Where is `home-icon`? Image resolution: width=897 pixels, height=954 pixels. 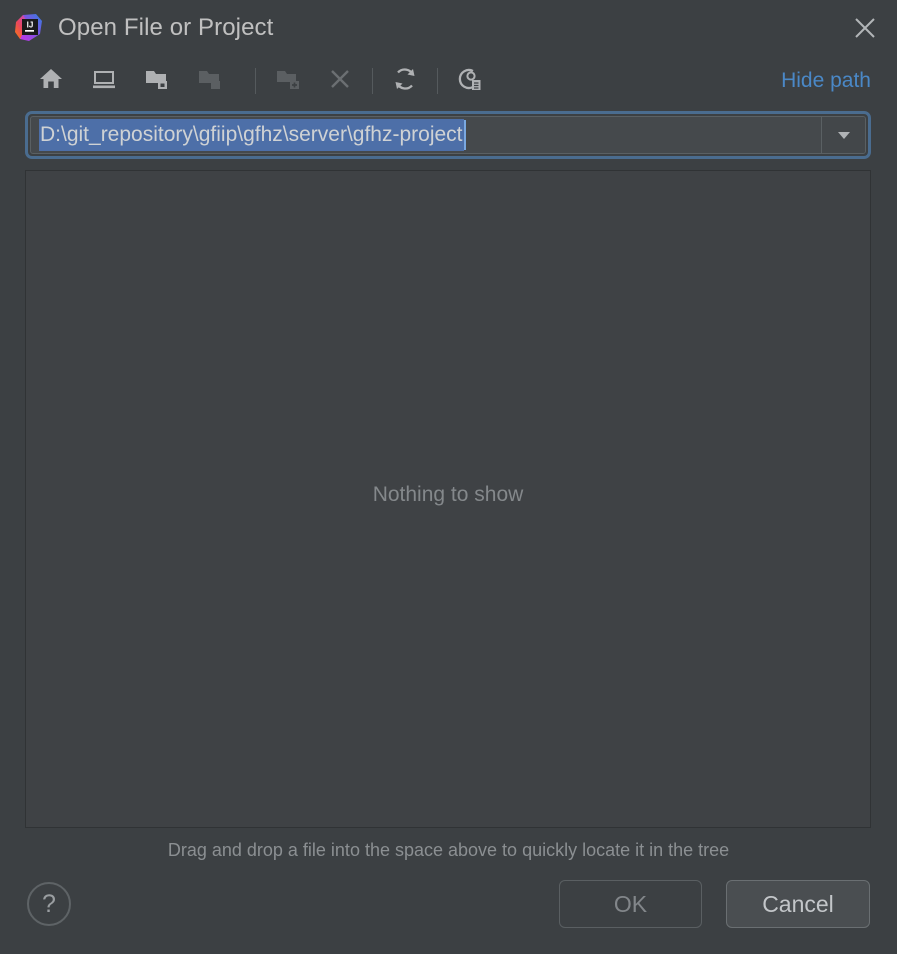 home-icon is located at coordinates (51, 81).